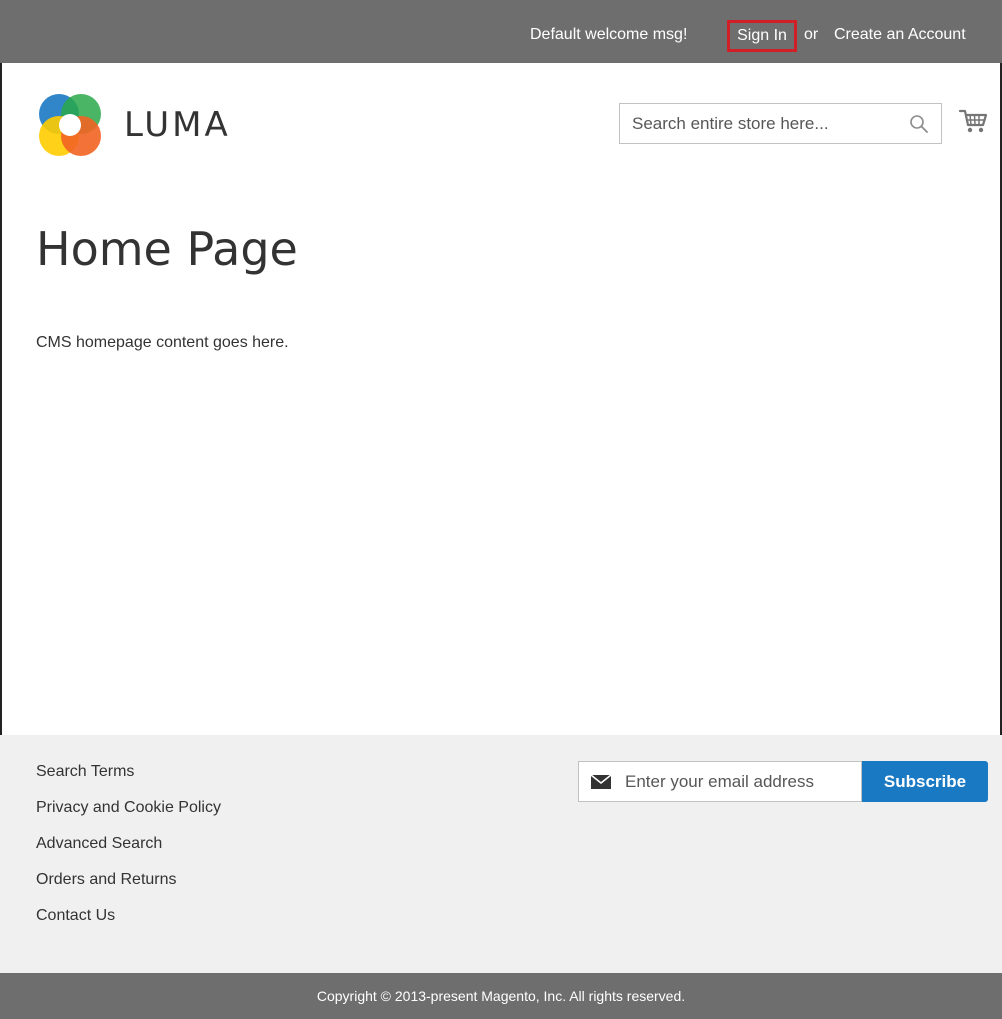 Image resolution: width=1002 pixels, height=1019 pixels. I want to click on subscribe-button: Subscribe, so click(925, 781).